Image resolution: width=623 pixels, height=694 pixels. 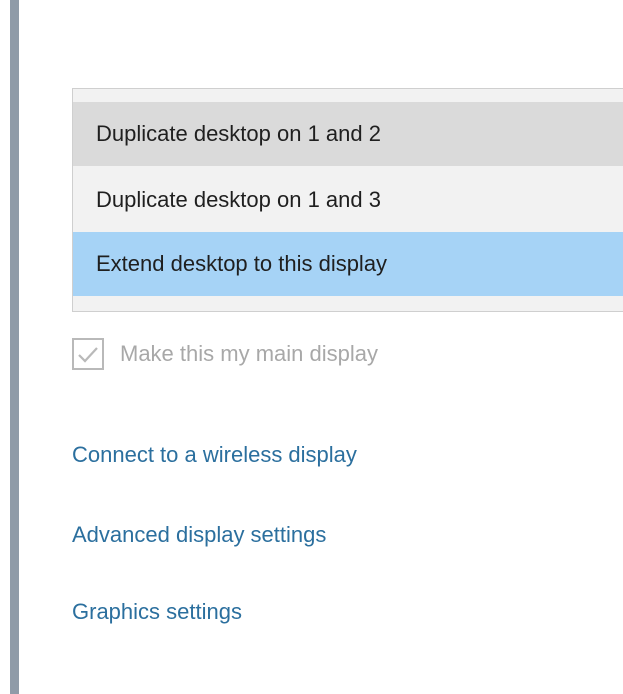 What do you see at coordinates (242, 263) in the screenshot?
I see `option-label: Extend desktop to this display` at bounding box center [242, 263].